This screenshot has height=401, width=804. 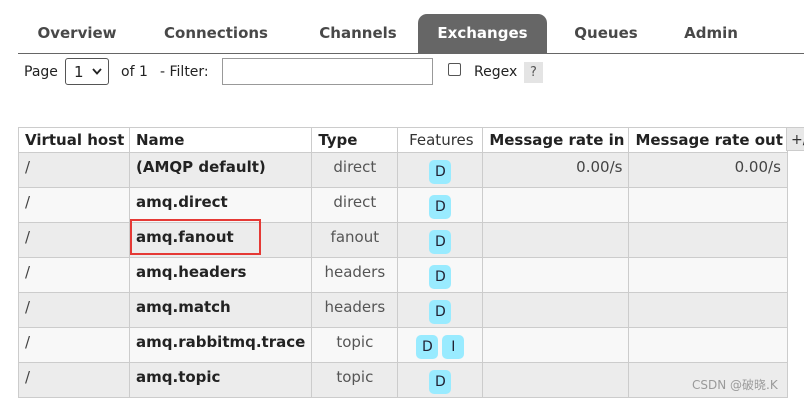 What do you see at coordinates (184, 72) in the screenshot?
I see `filter-label: - Filter:` at bounding box center [184, 72].